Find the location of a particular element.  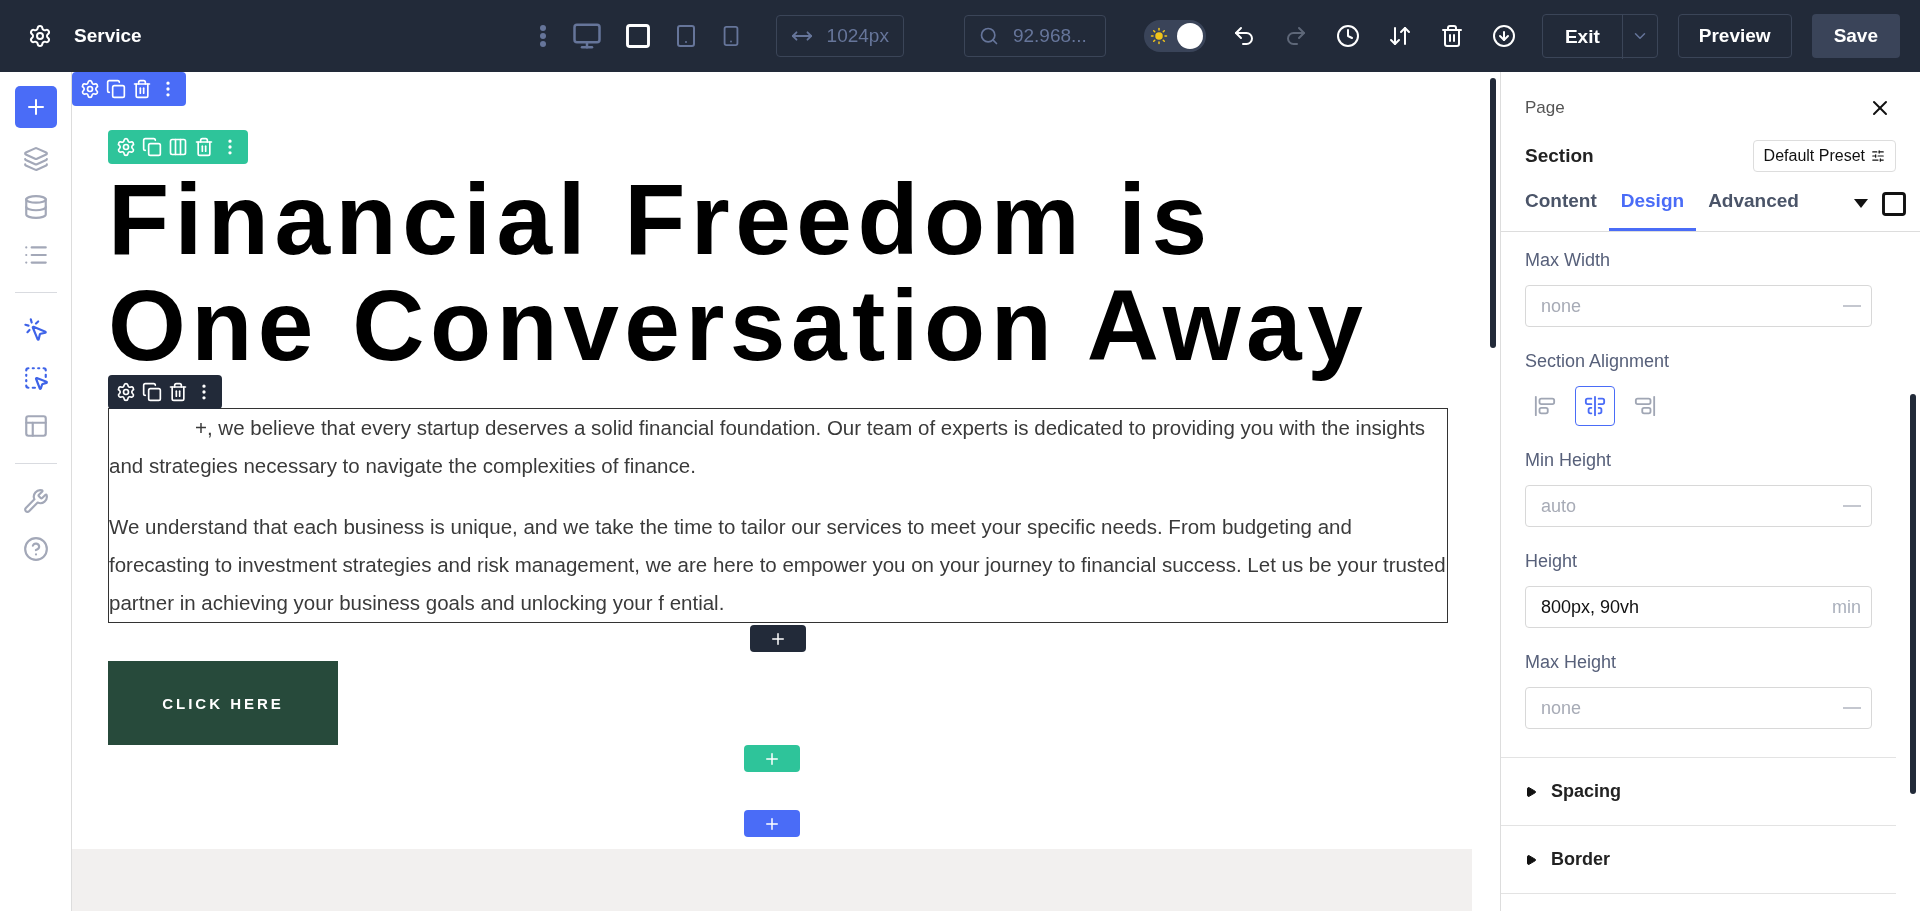

up-down-arrows-icon is located at coordinates (1399, 36).